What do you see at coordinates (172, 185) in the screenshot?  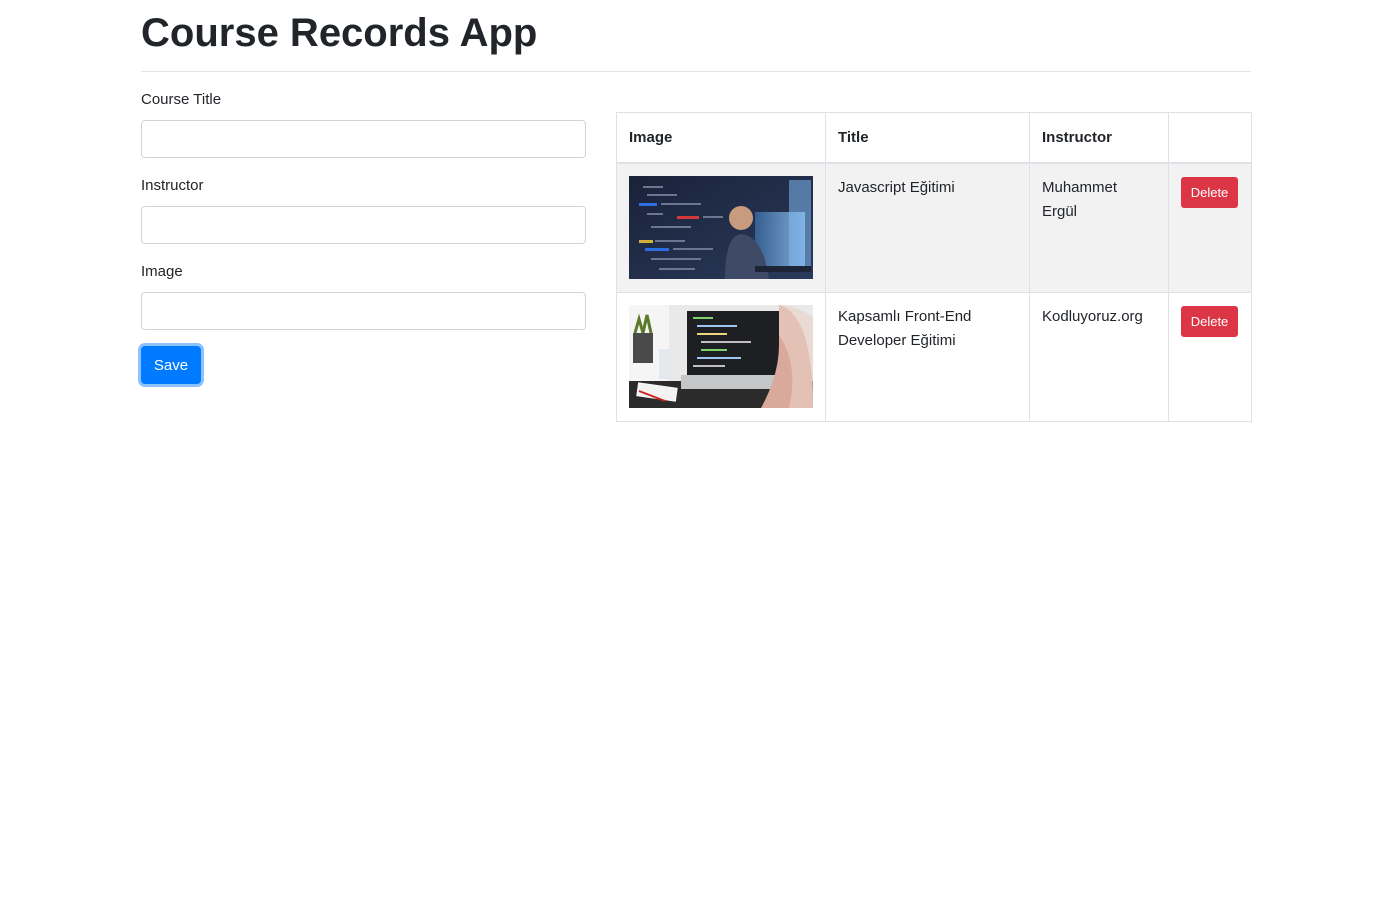 I see `instructor-label: Instructor` at bounding box center [172, 185].